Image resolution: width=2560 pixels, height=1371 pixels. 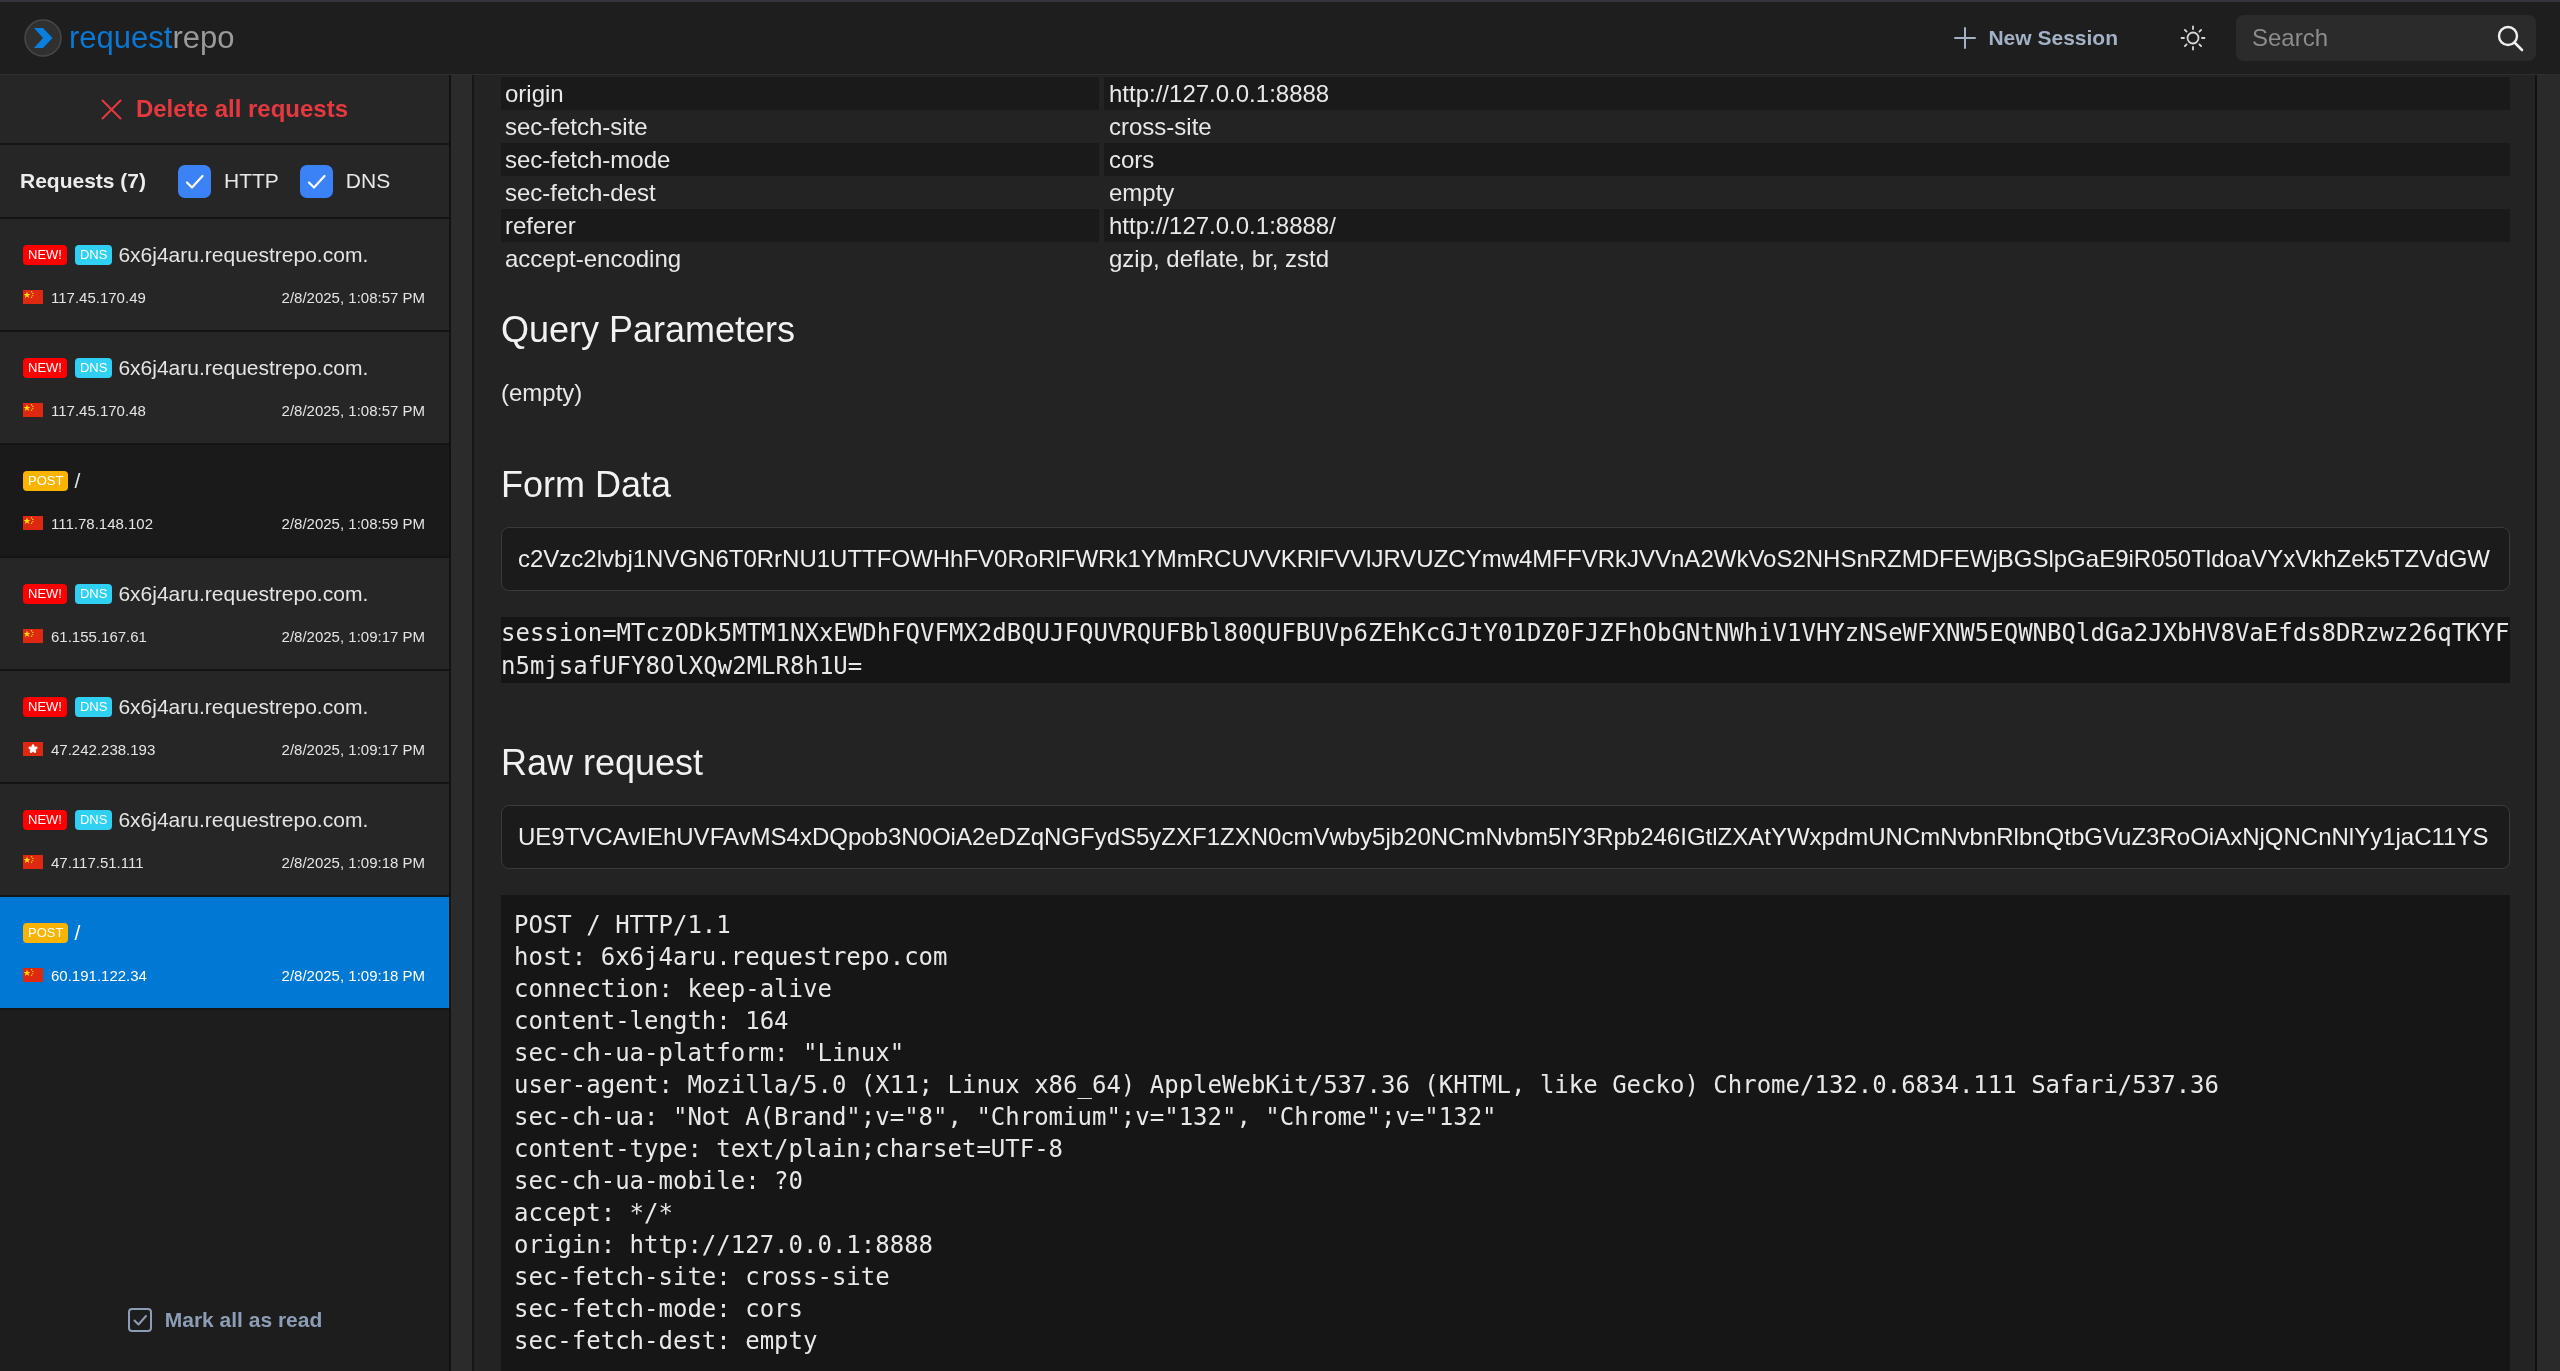 I want to click on header-name-cell-text: sec-fetch-dest, so click(x=580, y=193).